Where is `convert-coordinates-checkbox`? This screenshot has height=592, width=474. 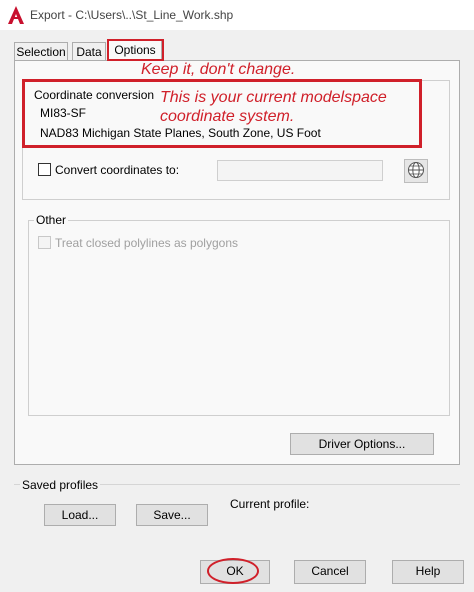 convert-coordinates-checkbox is located at coordinates (44, 169).